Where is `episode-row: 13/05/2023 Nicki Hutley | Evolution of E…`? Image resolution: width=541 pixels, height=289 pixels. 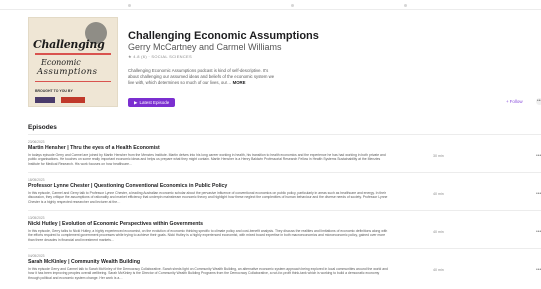
episode-row: 13/05/2023 Nicki Hutley | Evolution of E… is located at coordinates (284, 229).